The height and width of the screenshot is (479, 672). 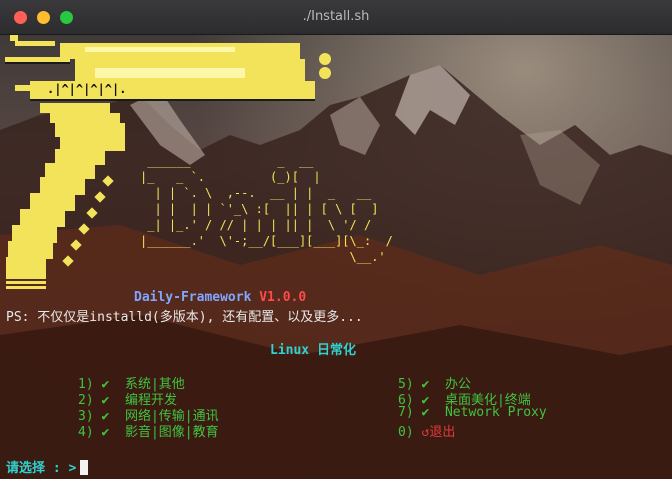 What do you see at coordinates (259, 209) in the screenshot?
I see `ascii-line: | | | | `'_\ :[ || | [ \ [ ]` at bounding box center [259, 209].